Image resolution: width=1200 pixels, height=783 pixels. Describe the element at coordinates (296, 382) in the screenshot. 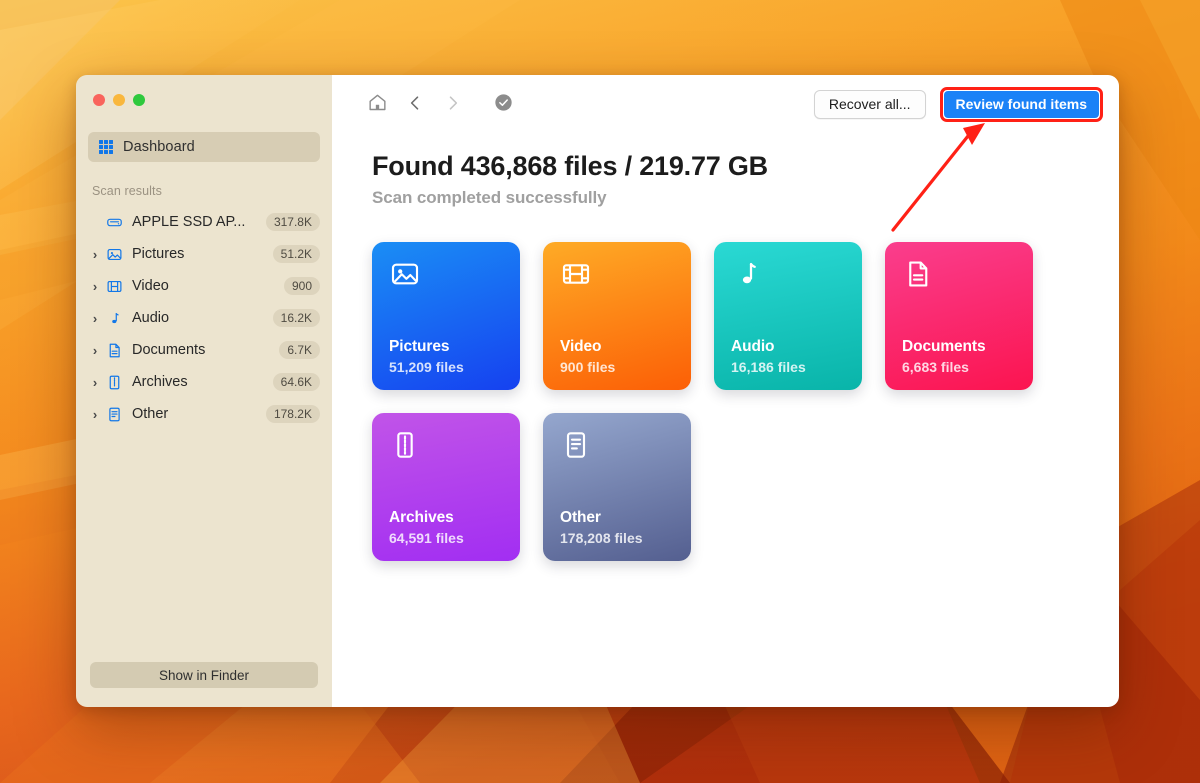

I see `item-count-badge: 64.6K` at that location.